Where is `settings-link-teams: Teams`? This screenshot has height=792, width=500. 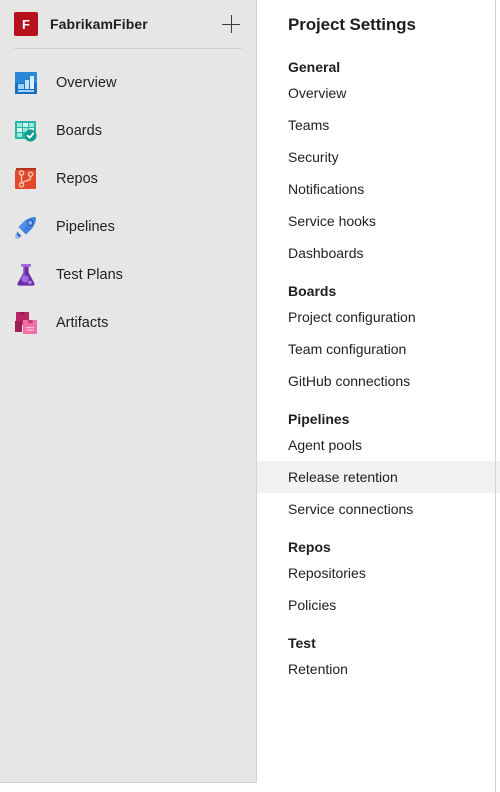 settings-link-teams: Teams is located at coordinates (378, 125).